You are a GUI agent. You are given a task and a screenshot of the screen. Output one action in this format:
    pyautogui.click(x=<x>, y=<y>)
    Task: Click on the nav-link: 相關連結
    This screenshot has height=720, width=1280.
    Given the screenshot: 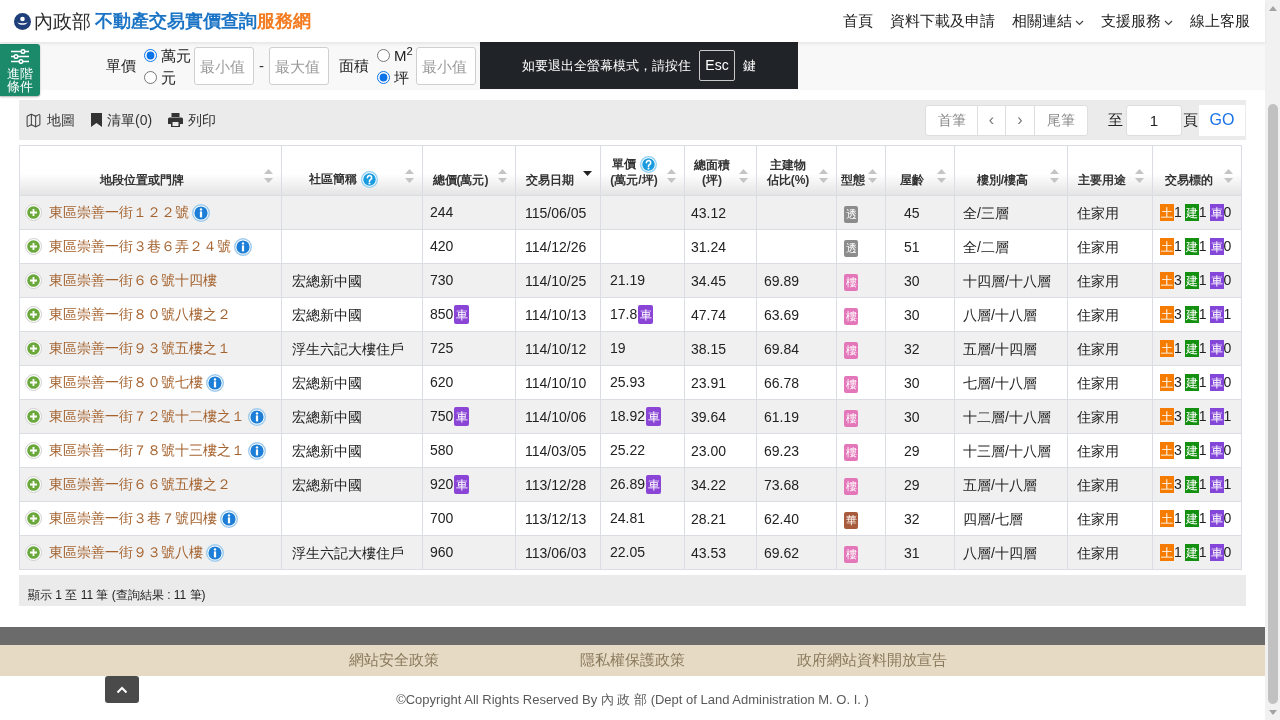 What is the action you would take?
    pyautogui.click(x=1048, y=21)
    